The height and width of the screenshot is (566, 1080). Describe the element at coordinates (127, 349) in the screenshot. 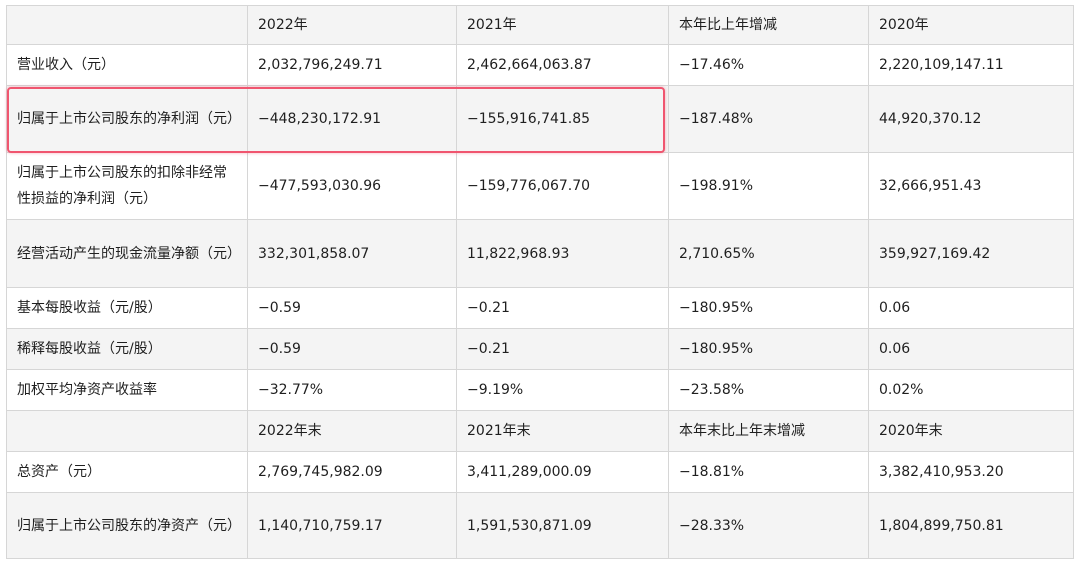

I see `row-label: 稀释每股收益（元/股）` at that location.